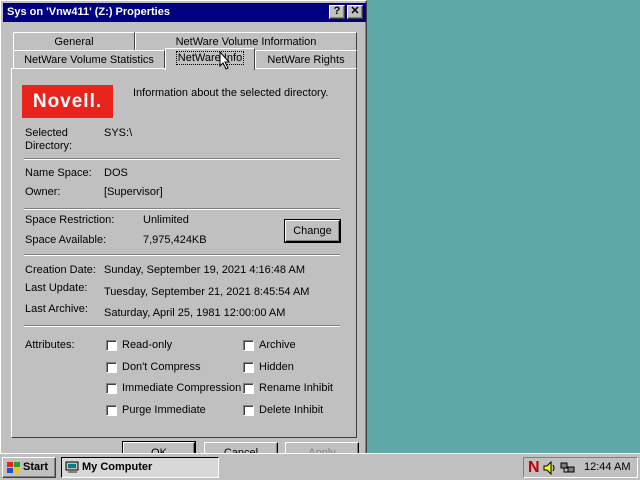  I want to click on attributes-label: Attributes:, so click(50, 345).